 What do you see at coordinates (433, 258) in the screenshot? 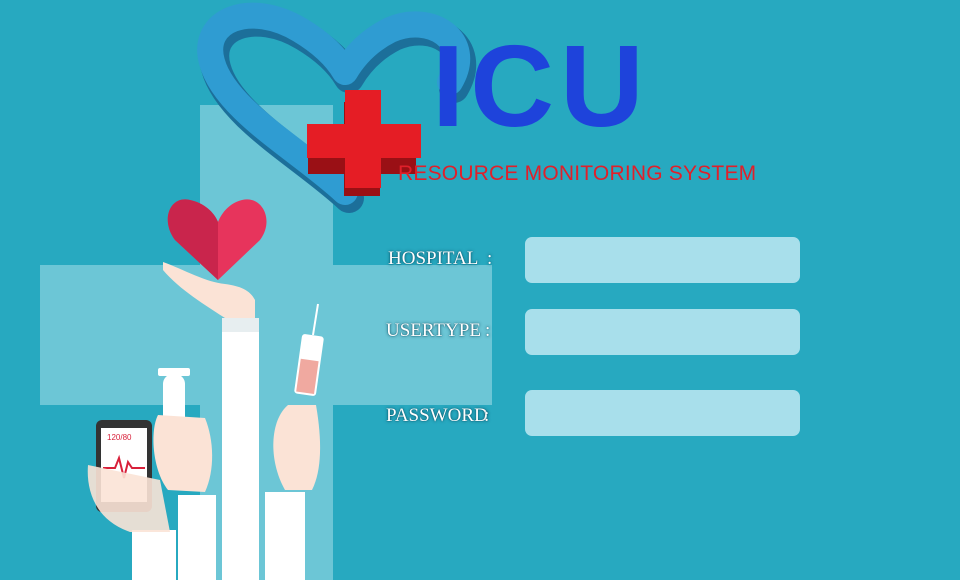
I see `hospital-label: HOSPITAL` at bounding box center [433, 258].